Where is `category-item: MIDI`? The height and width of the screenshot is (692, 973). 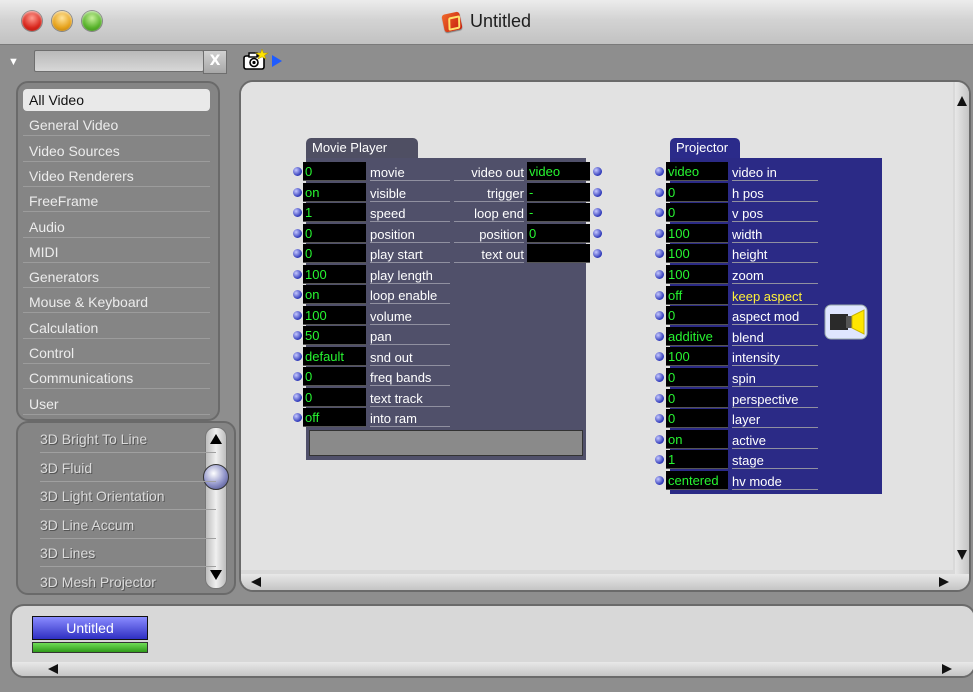 category-item: MIDI is located at coordinates (116, 252).